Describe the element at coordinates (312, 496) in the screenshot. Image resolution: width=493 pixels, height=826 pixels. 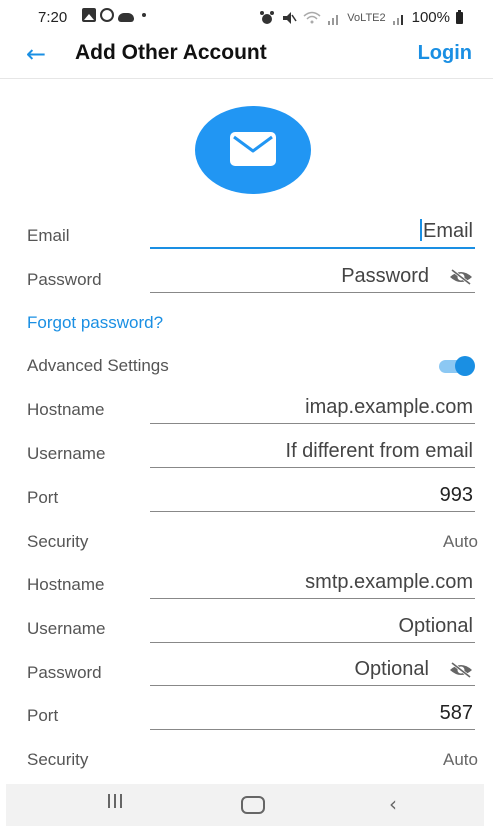
I see `incoming-port-field: 993` at that location.